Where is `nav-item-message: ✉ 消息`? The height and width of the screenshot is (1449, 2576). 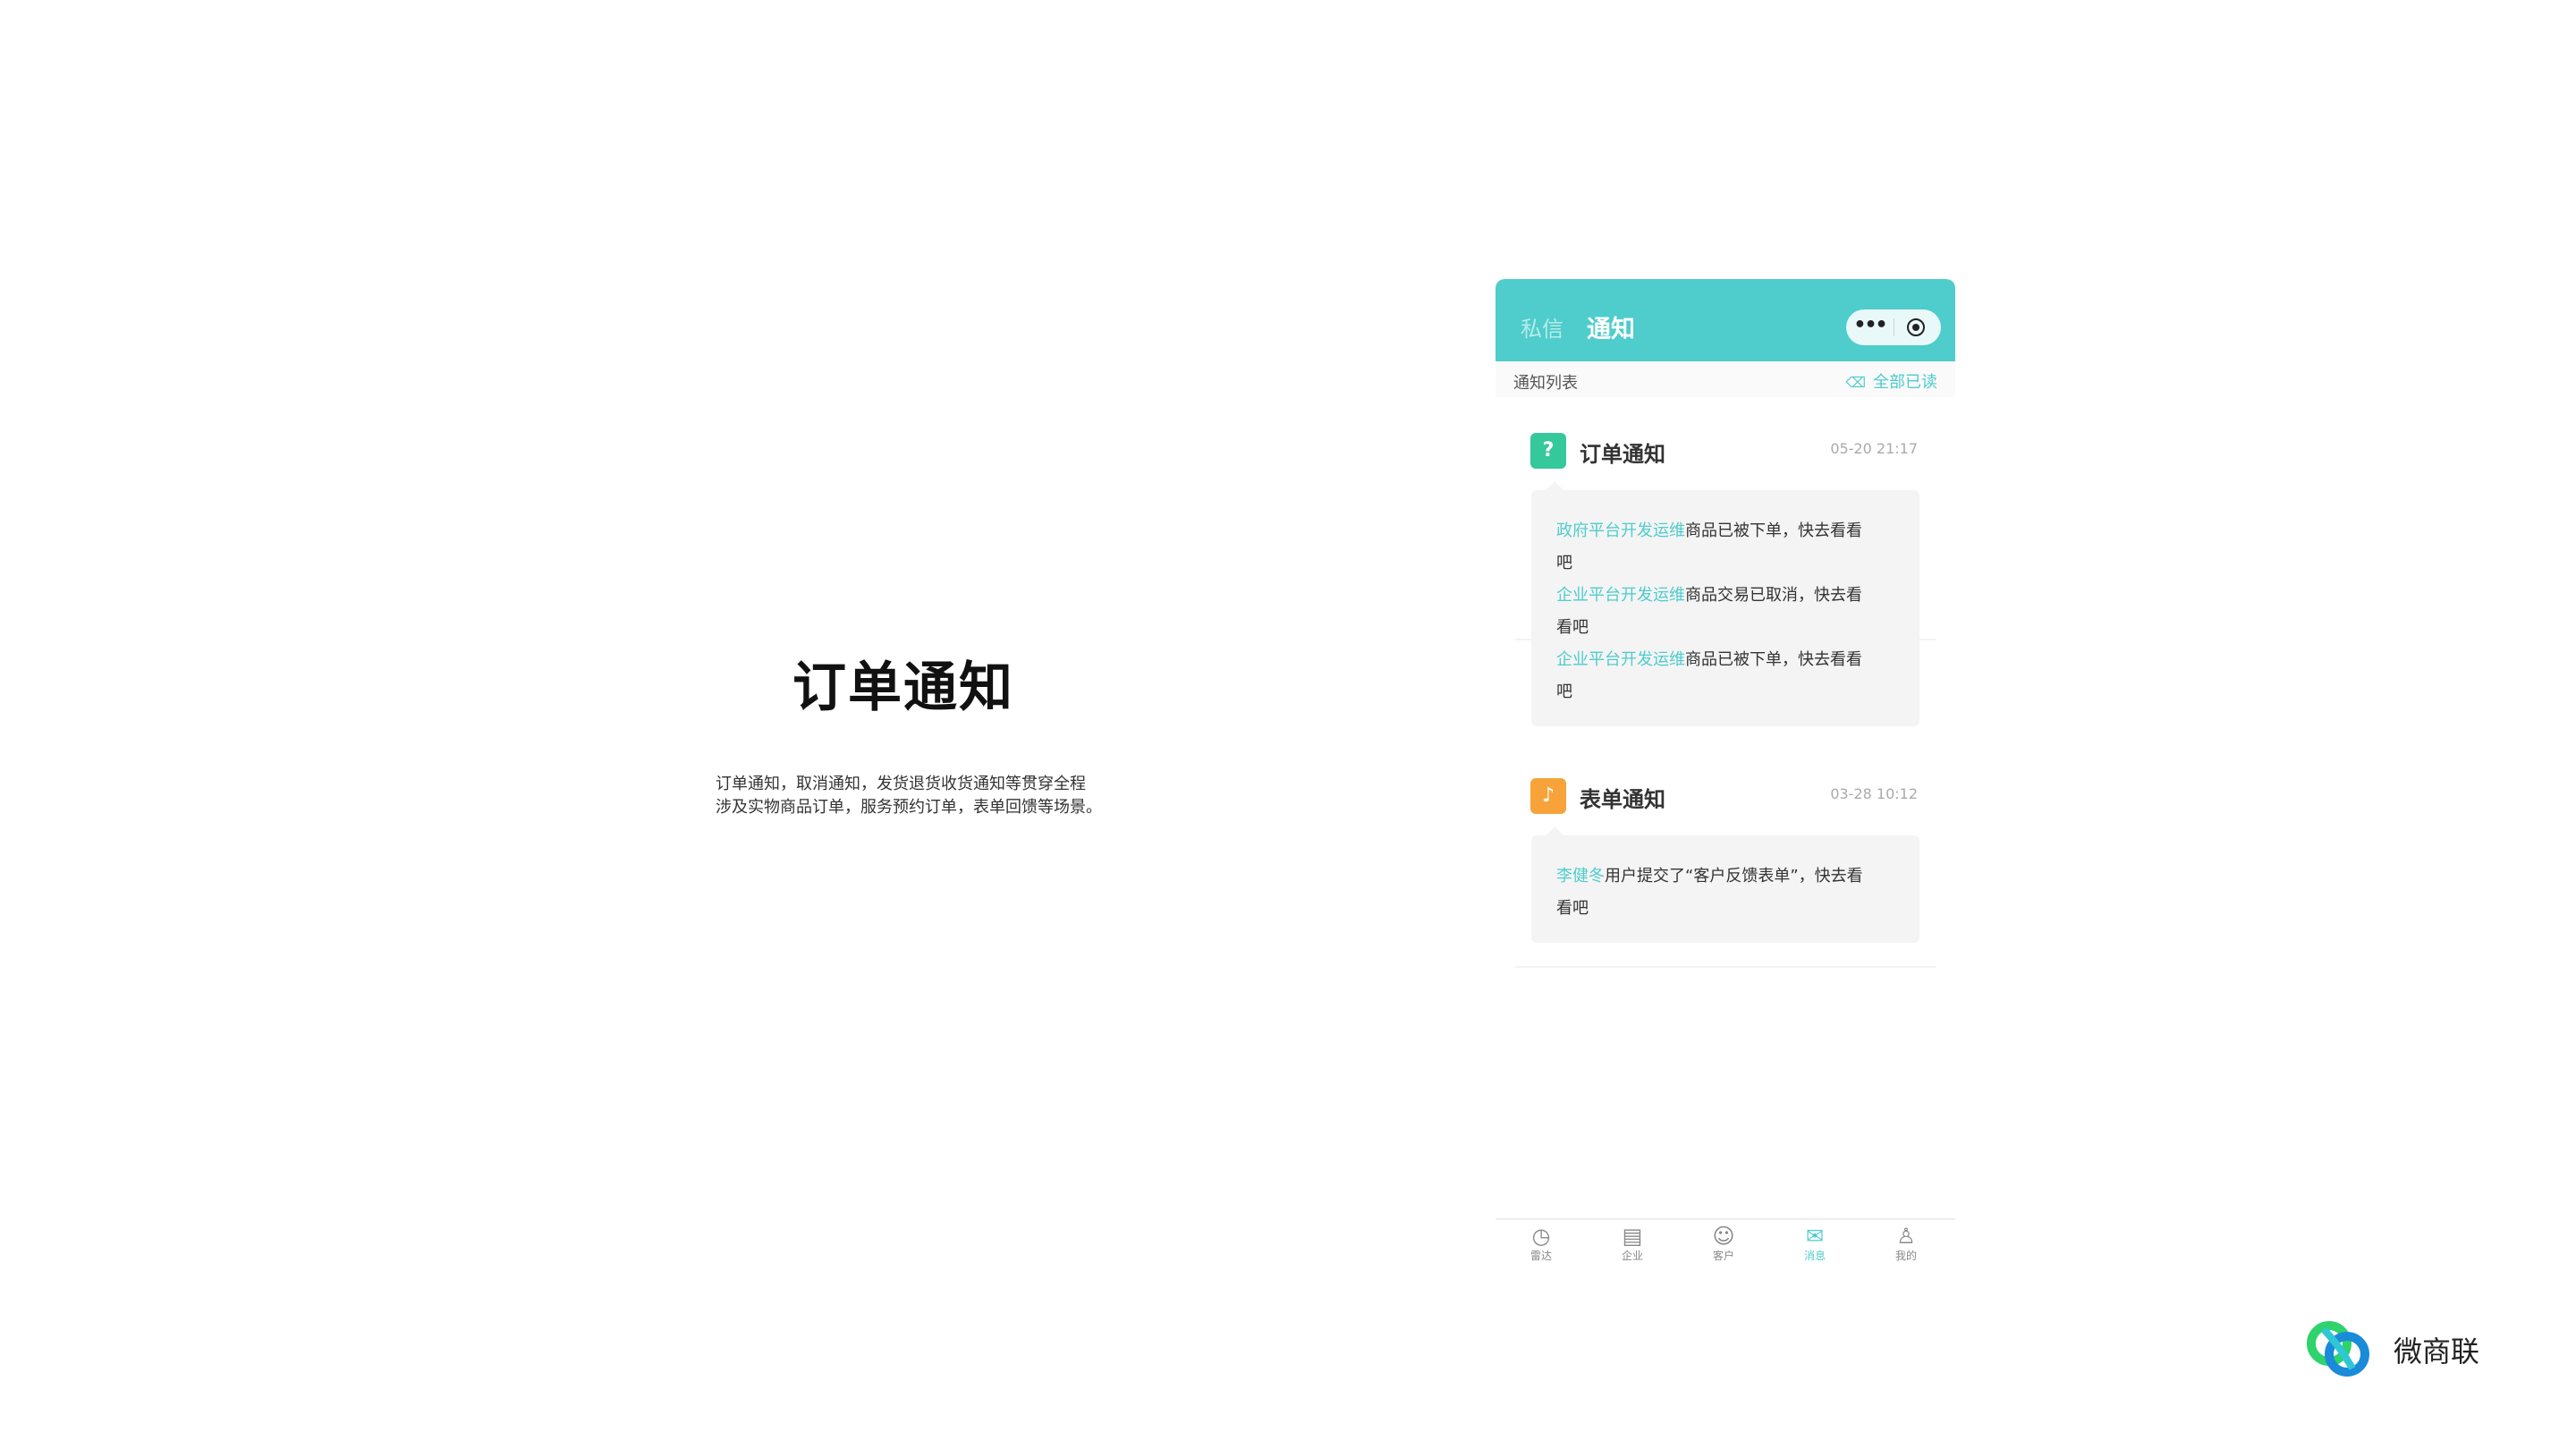
nav-item-message: ✉ 消息 is located at coordinates (1814, 1243).